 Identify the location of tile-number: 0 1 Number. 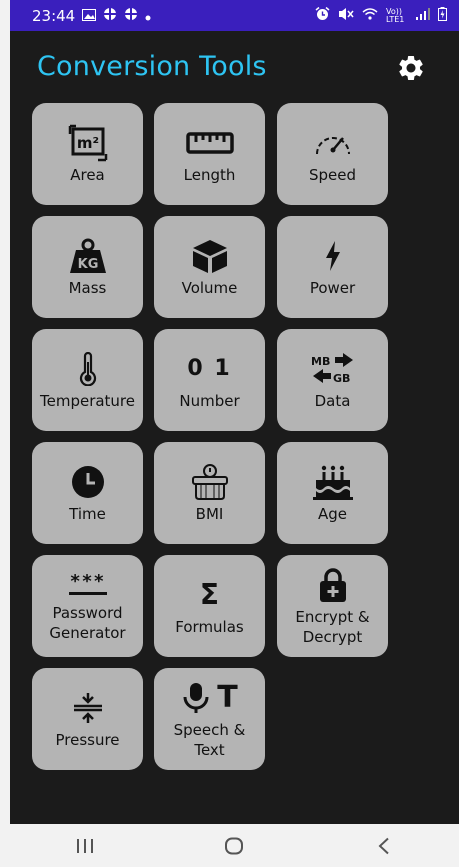
(209, 380).